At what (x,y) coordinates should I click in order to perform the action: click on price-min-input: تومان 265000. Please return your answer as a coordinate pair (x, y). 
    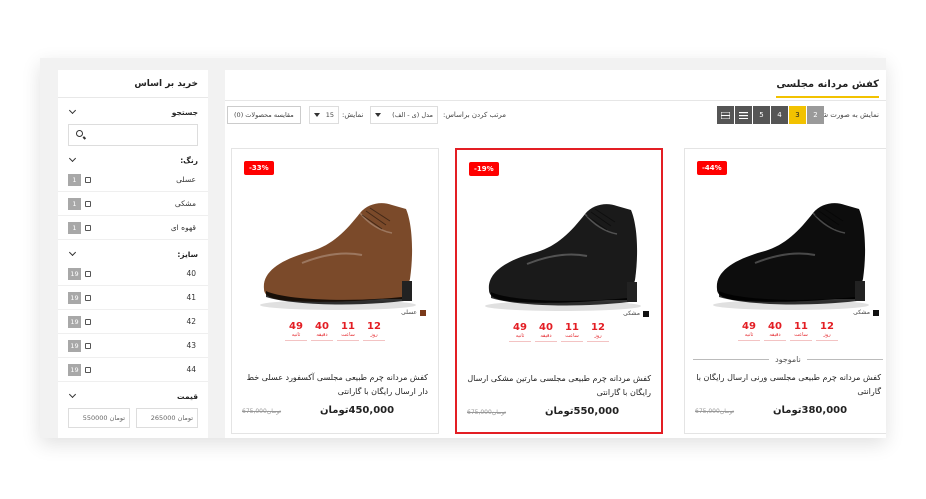
    Looking at the image, I should click on (167, 418).